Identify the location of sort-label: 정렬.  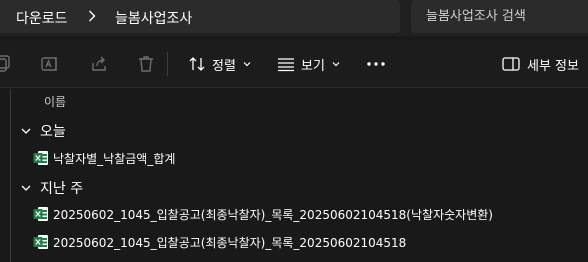
(224, 66).